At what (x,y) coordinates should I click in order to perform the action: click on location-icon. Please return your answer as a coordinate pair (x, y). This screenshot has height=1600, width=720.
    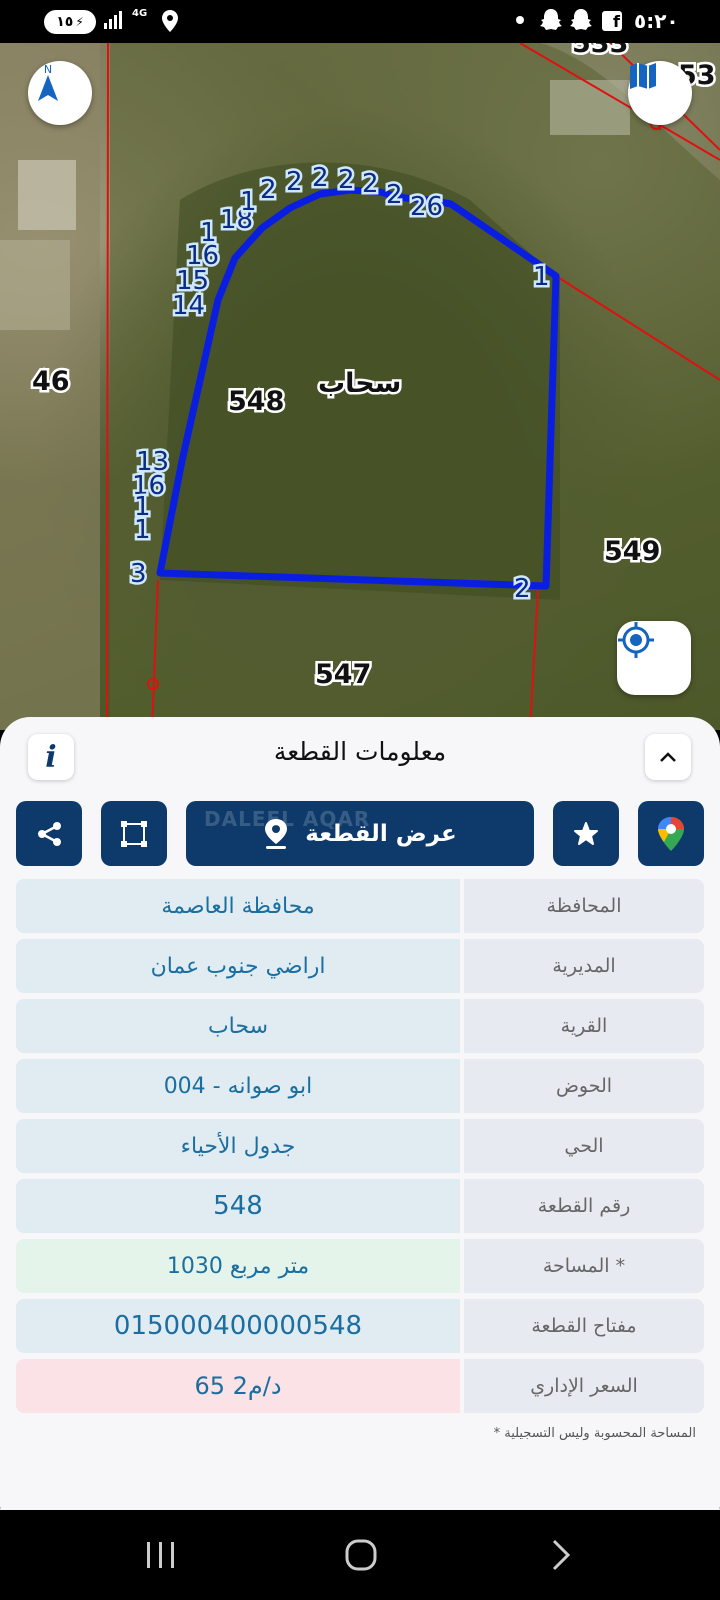
    Looking at the image, I should click on (170, 23).